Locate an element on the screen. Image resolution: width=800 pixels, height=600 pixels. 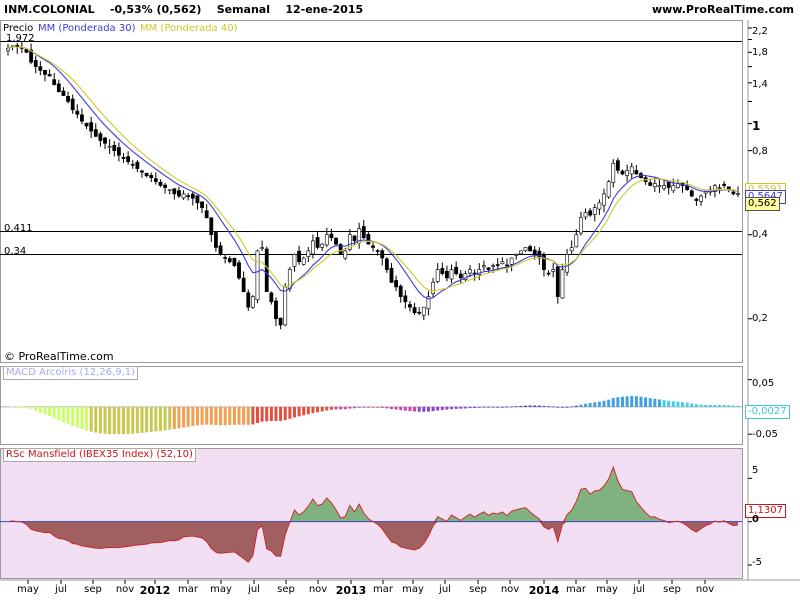
xtick-label: jul is located at coordinates (639, 589).